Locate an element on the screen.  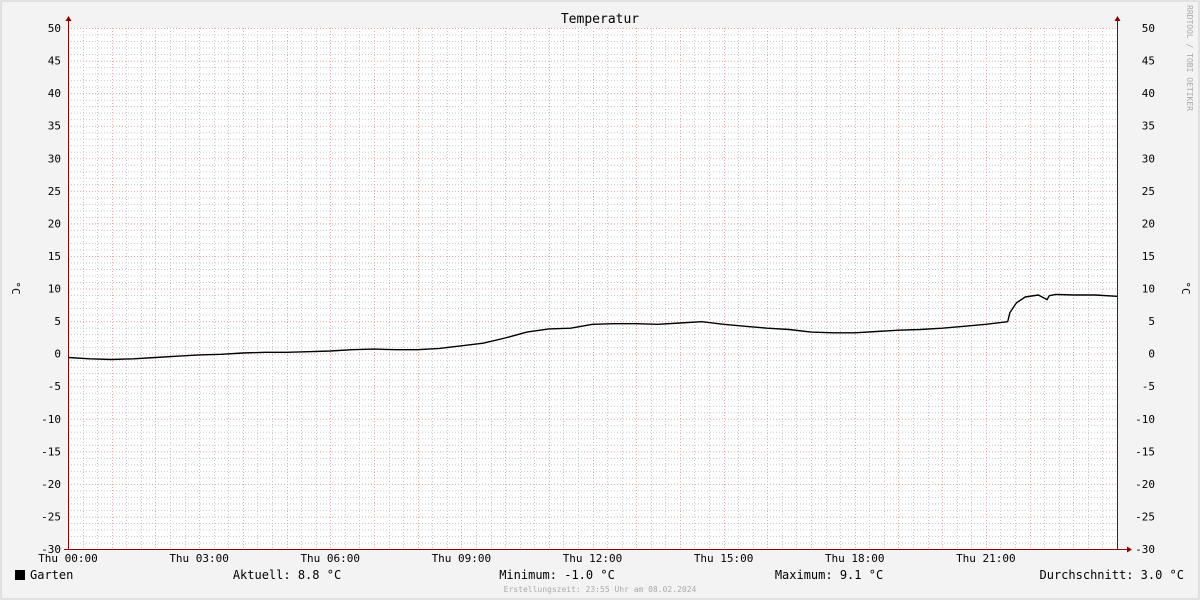
y-tick-label-right: 15 is located at coordinates (1148, 256).